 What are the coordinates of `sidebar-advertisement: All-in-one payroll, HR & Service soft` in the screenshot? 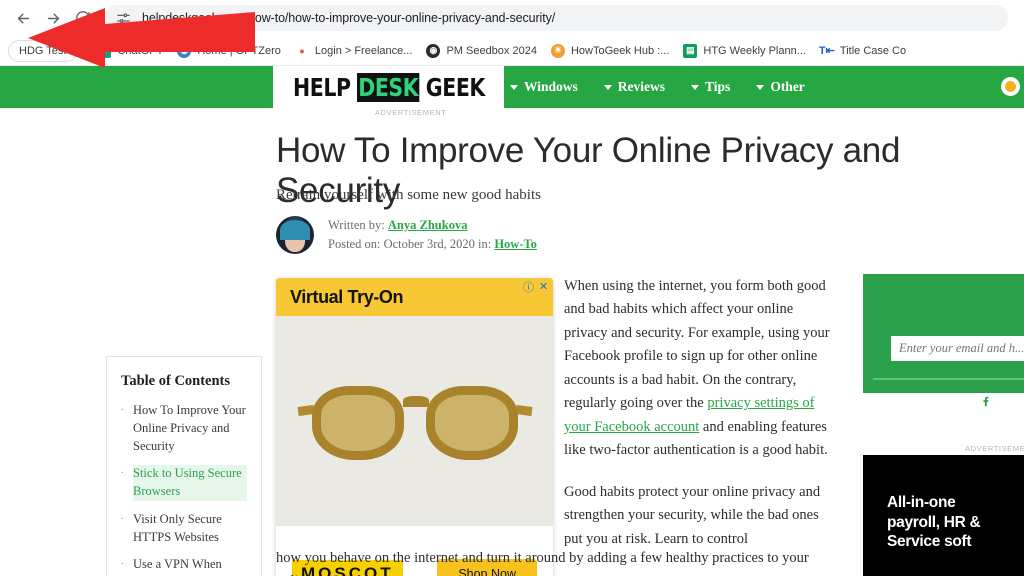 It's located at (943, 515).